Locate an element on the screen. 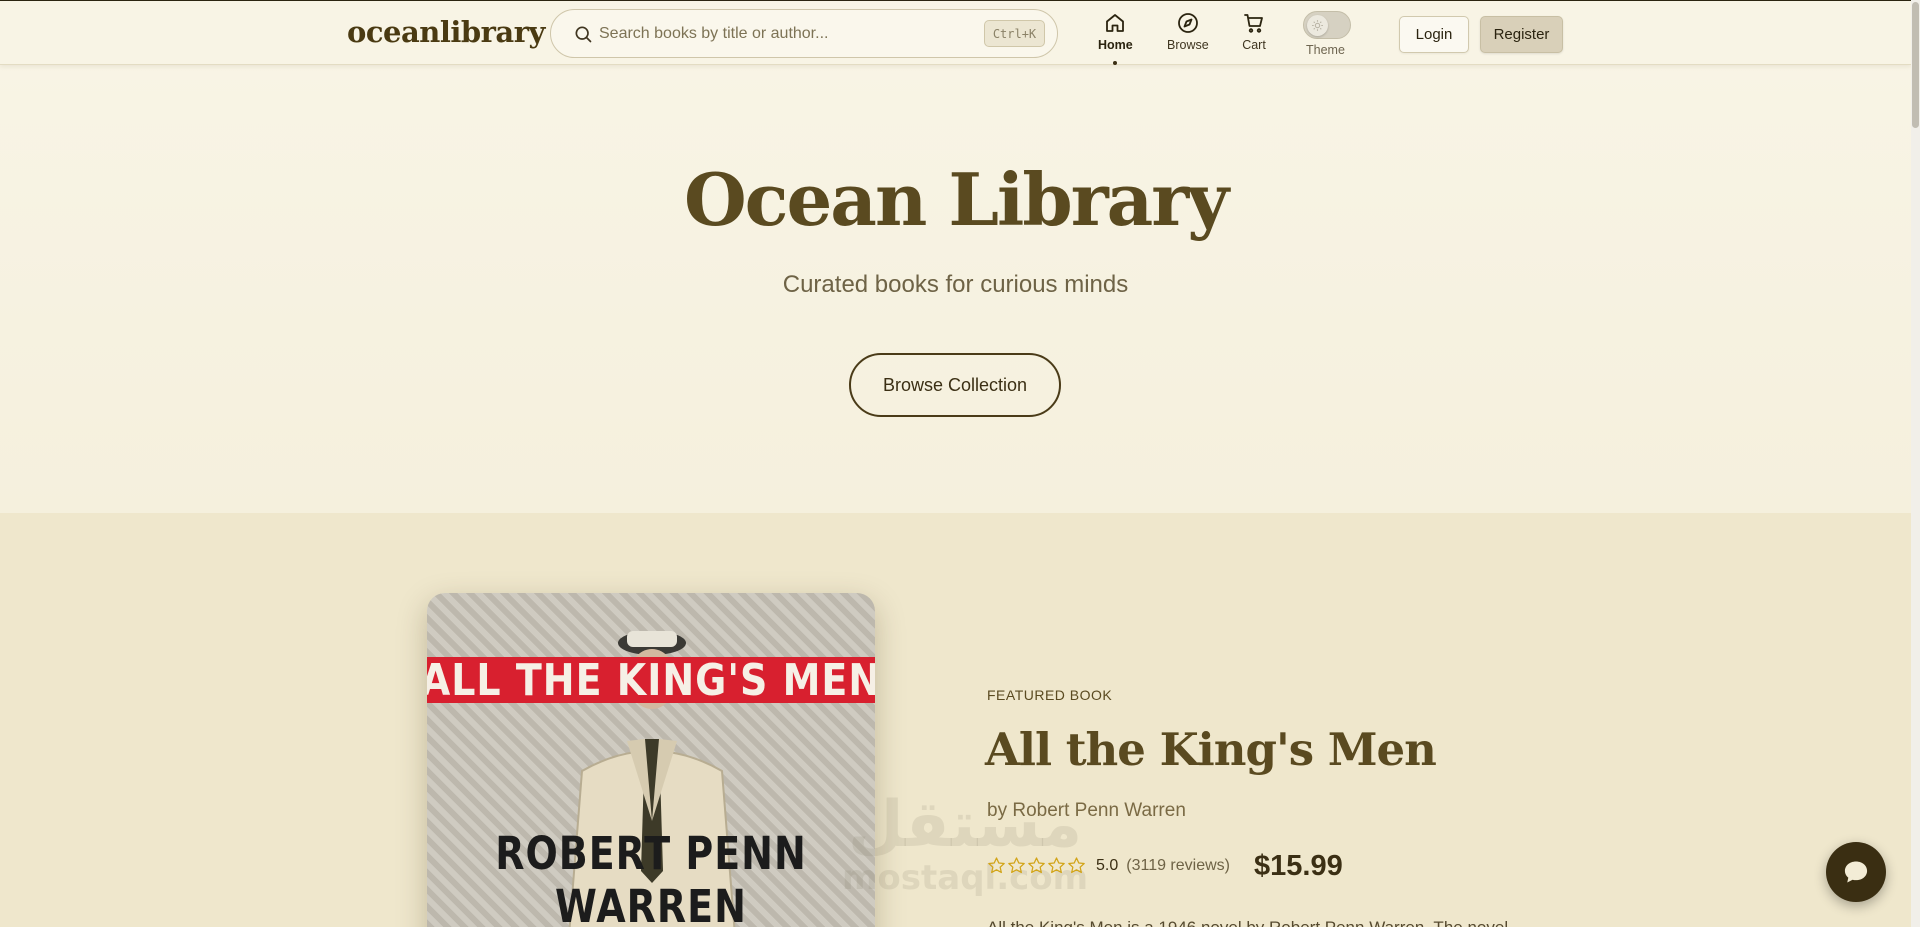 The width and height of the screenshot is (1920, 927). rating-score: 5.0 is located at coordinates (1107, 865).